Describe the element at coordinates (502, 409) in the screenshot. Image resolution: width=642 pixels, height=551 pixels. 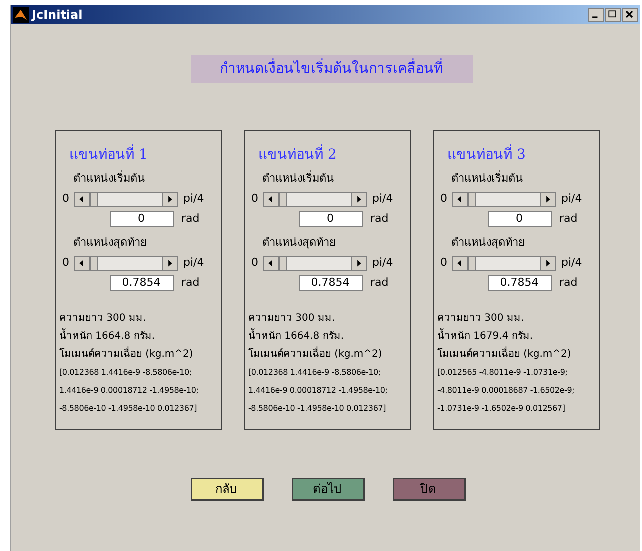
I see `info-text: -1.0731e-9 -1.6502e-9 0.012567]` at that location.